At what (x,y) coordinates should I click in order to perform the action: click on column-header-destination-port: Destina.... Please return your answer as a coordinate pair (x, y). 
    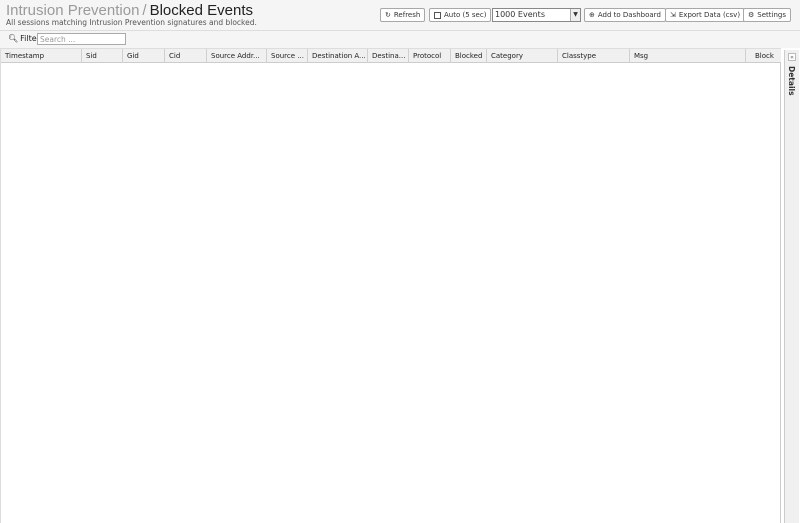
    Looking at the image, I should click on (388, 56).